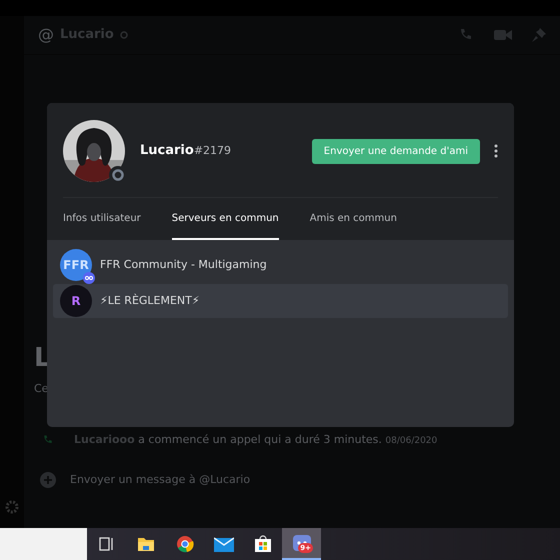  I want to click on browser-icon, so click(185, 544).